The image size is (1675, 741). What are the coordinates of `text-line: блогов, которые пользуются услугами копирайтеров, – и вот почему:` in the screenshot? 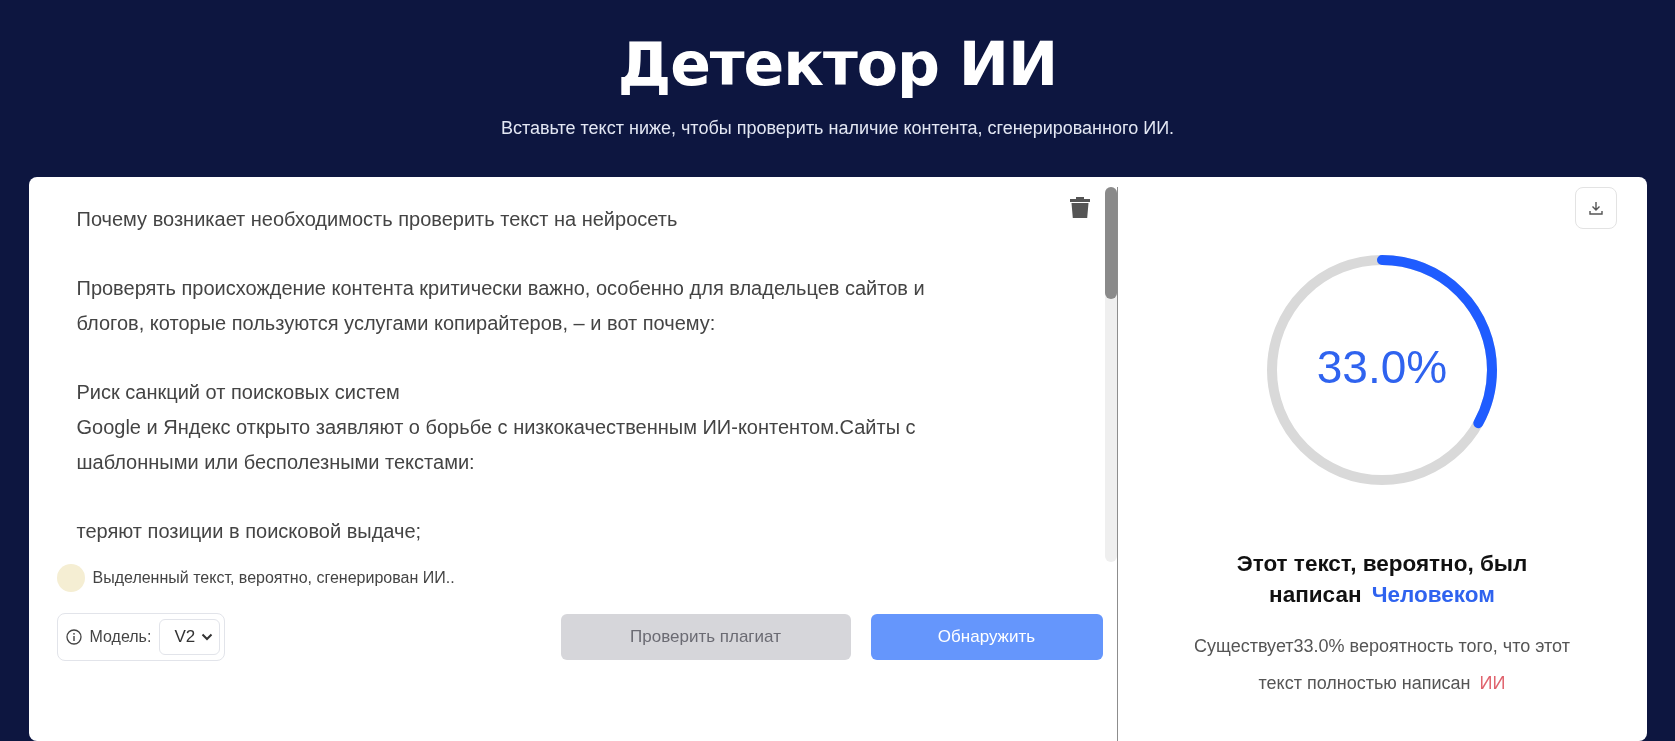 It's located at (396, 323).